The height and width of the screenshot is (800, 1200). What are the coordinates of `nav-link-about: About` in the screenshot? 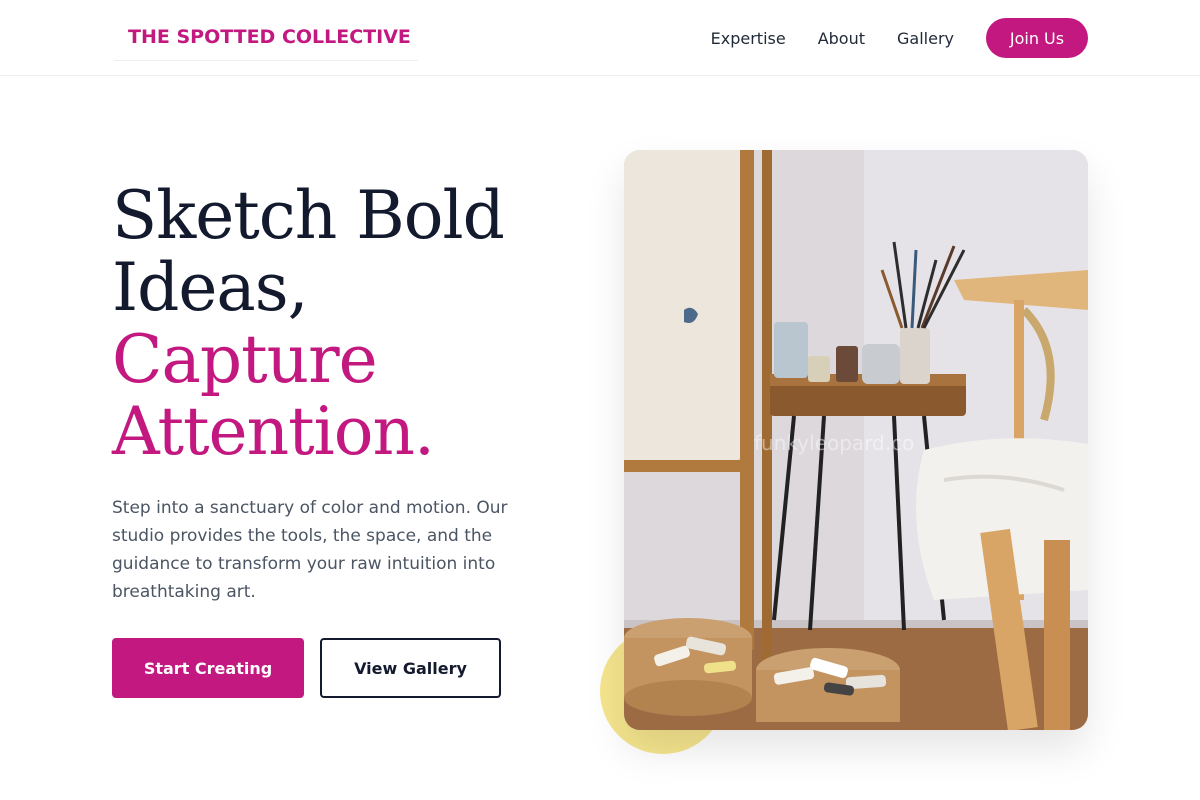 It's located at (841, 38).